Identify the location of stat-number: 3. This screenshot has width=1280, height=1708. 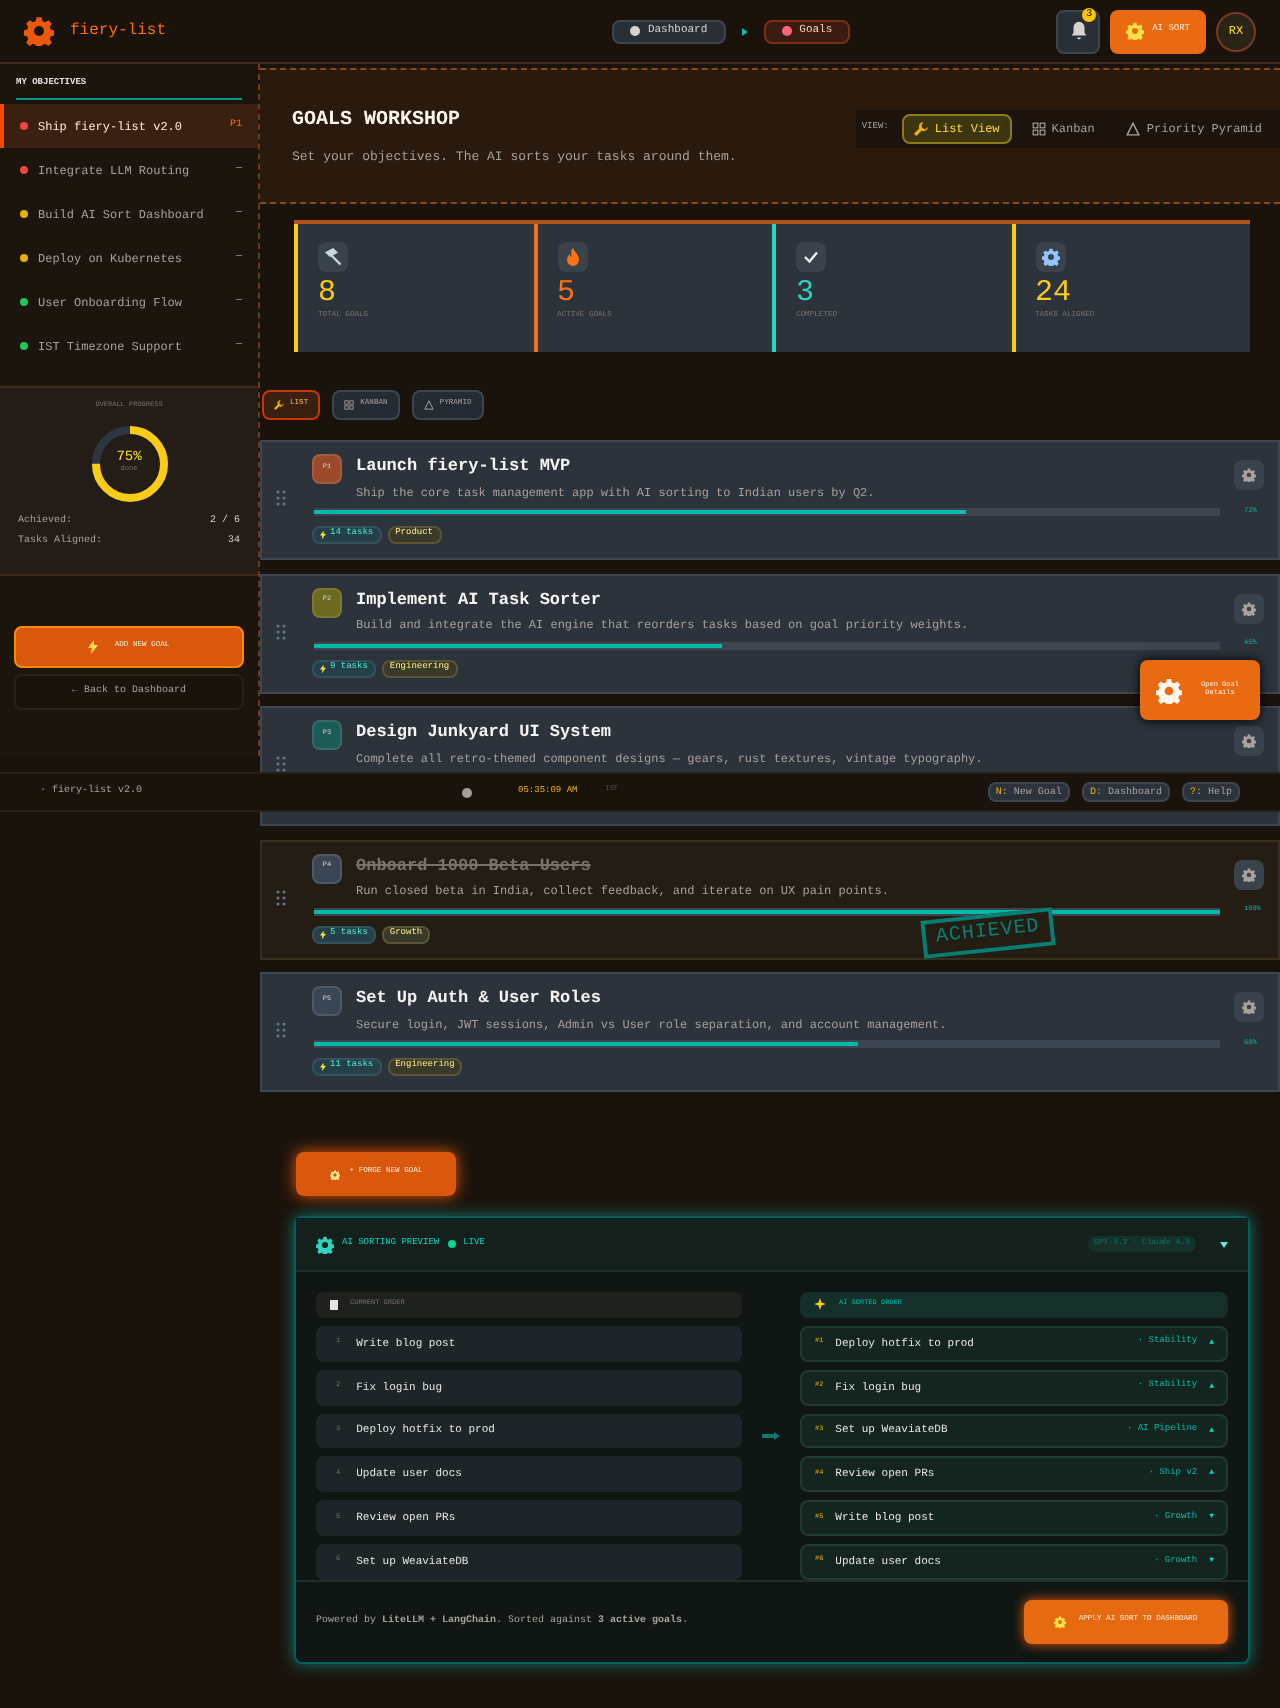
(806, 293).